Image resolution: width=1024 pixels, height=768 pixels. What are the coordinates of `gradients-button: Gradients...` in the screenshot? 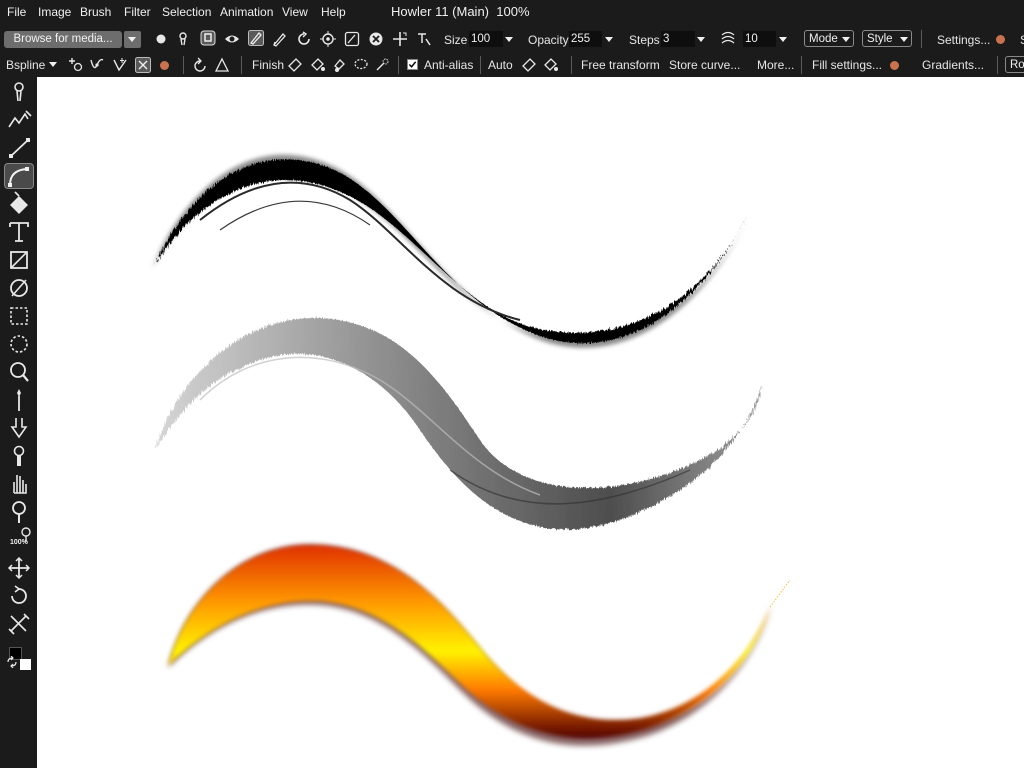 It's located at (953, 65).